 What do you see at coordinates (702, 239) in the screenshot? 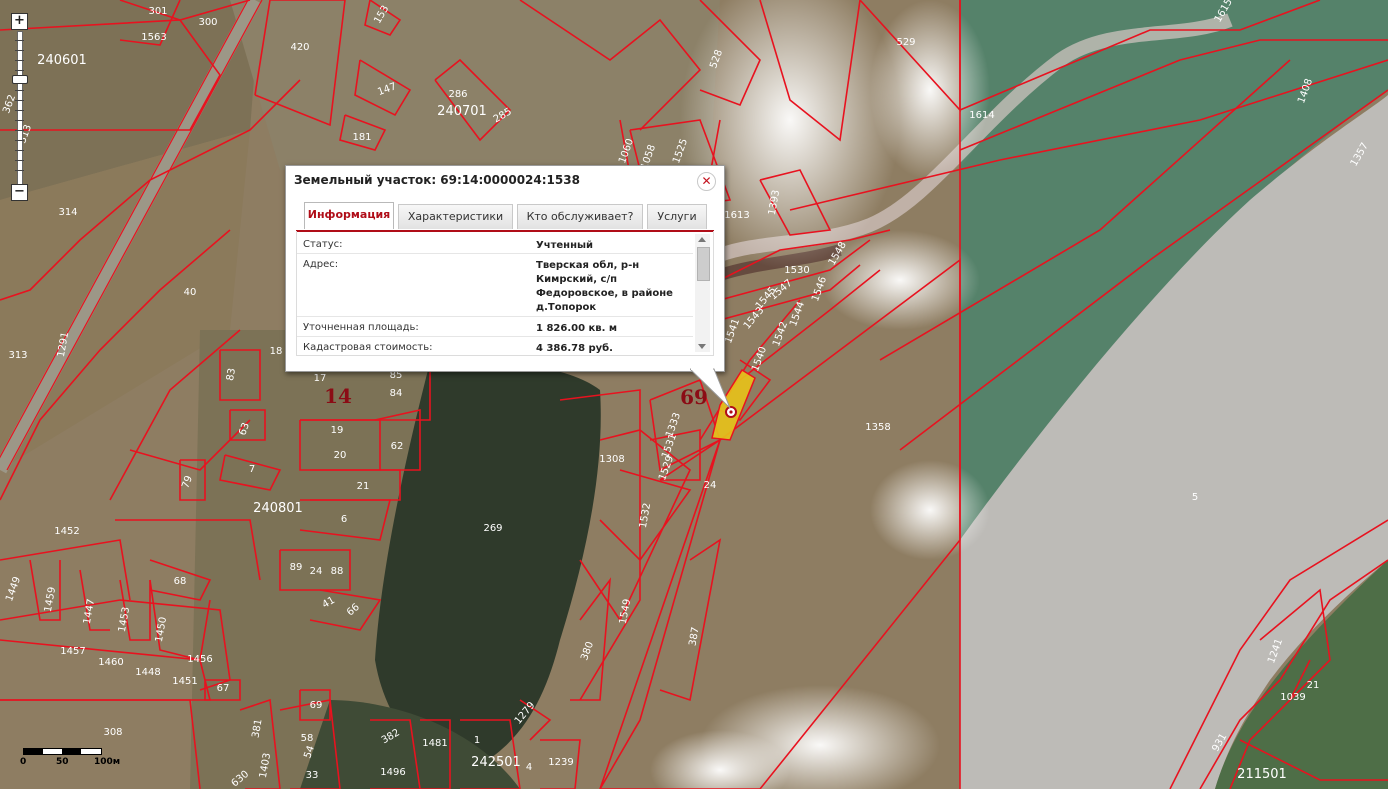
I see `scroll-up-icon` at bounding box center [702, 239].